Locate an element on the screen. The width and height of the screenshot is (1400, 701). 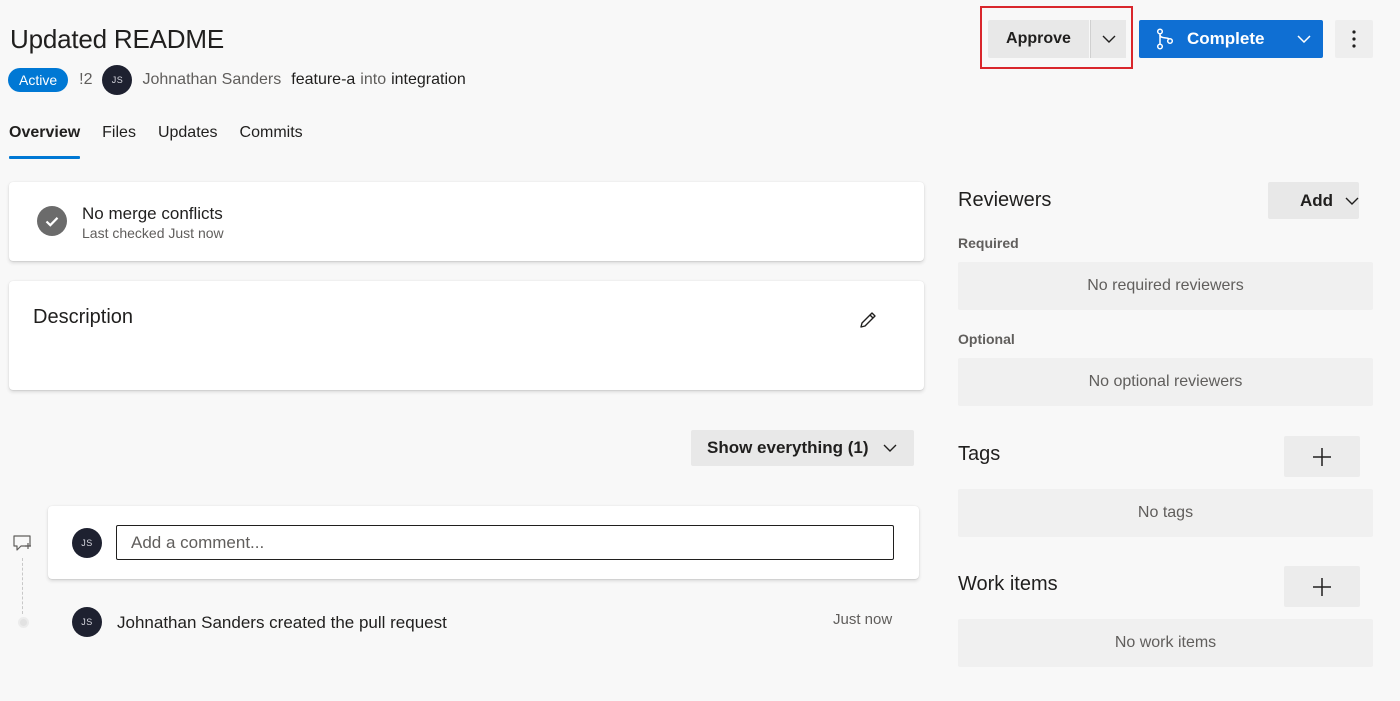
status-badge: Active is located at coordinates (38, 80).